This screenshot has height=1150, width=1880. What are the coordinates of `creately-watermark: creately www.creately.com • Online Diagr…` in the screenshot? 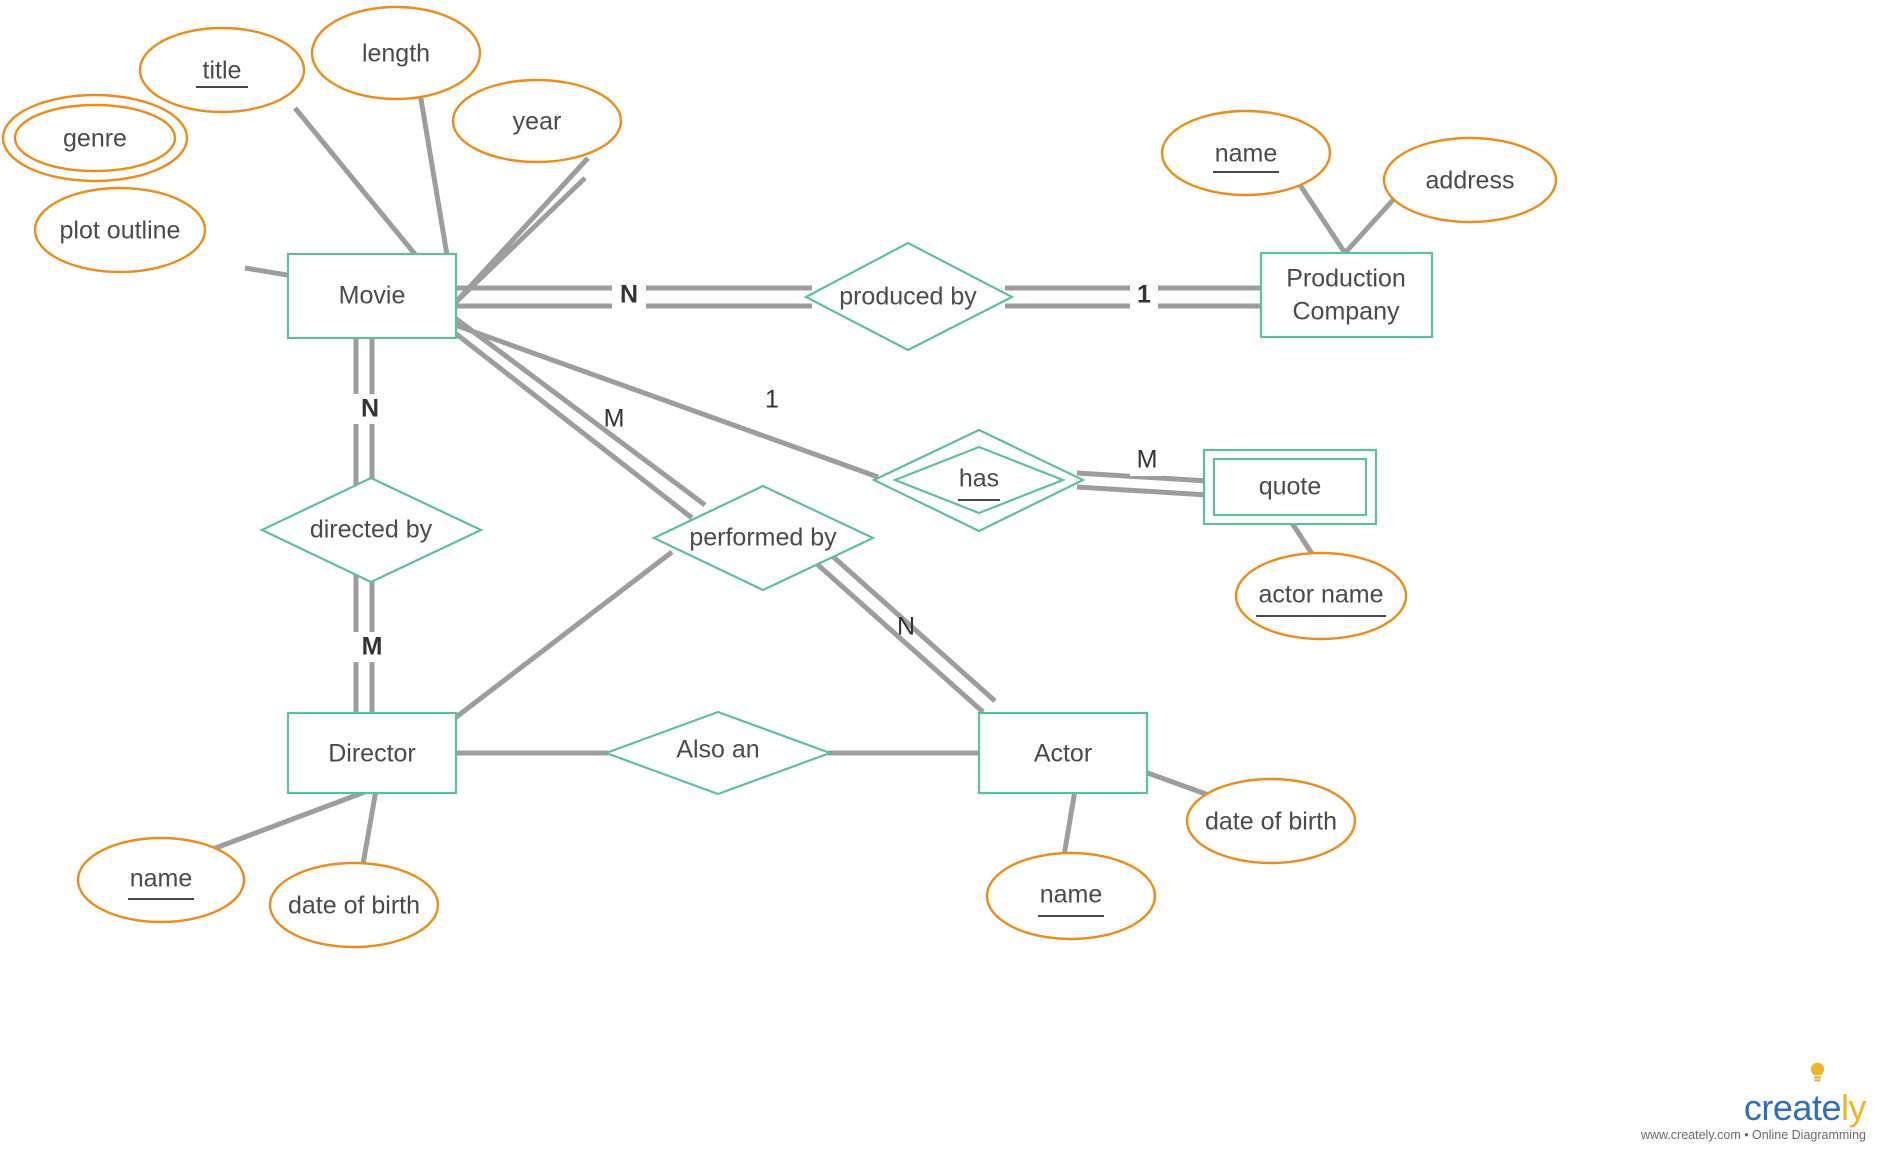 It's located at (1753, 1102).